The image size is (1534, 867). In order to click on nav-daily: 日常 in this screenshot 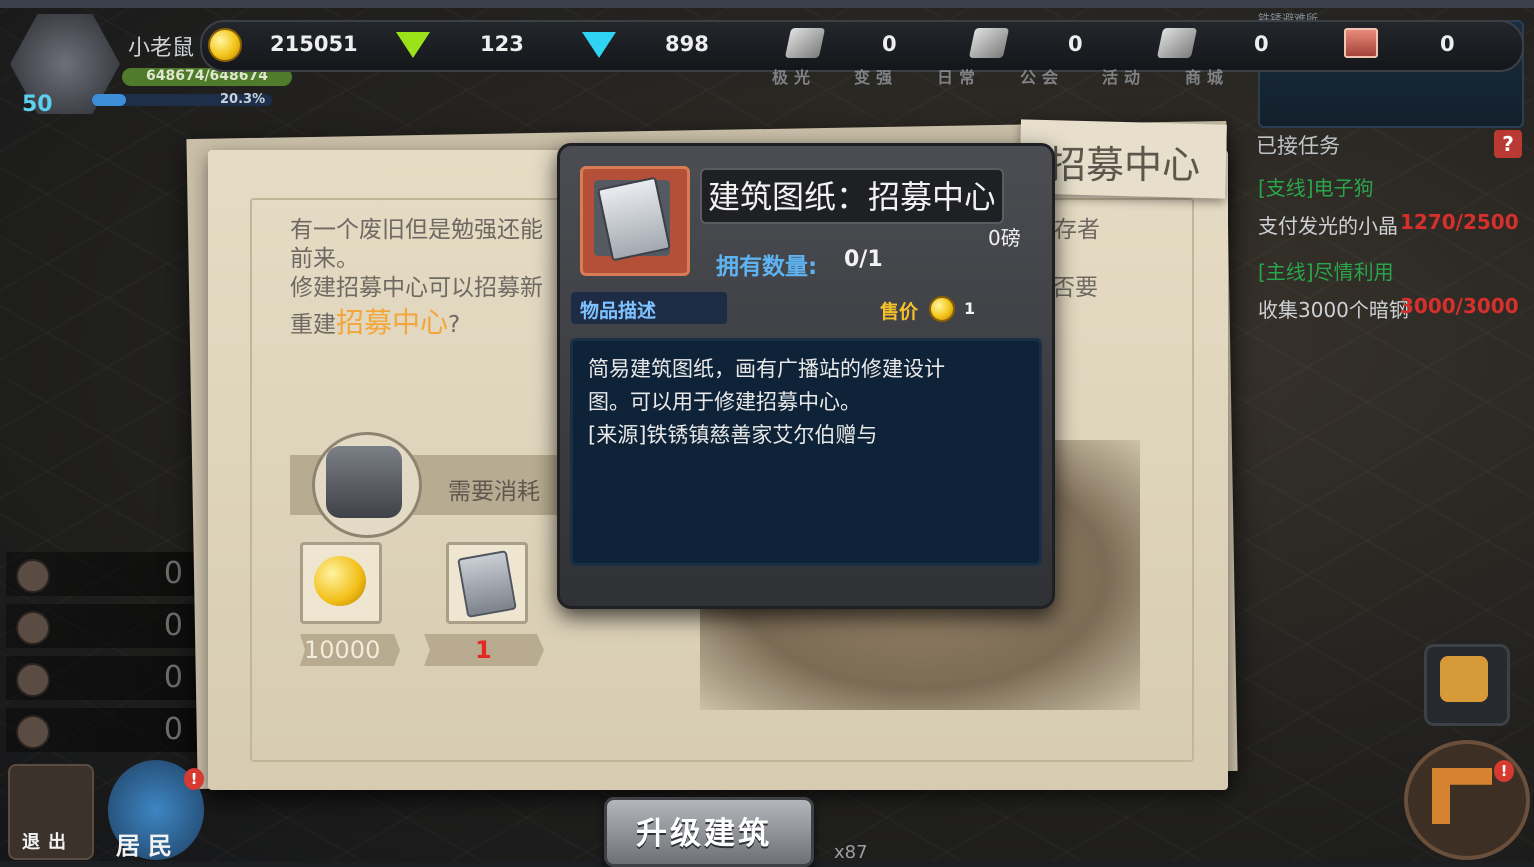, I will do `click(959, 76)`.